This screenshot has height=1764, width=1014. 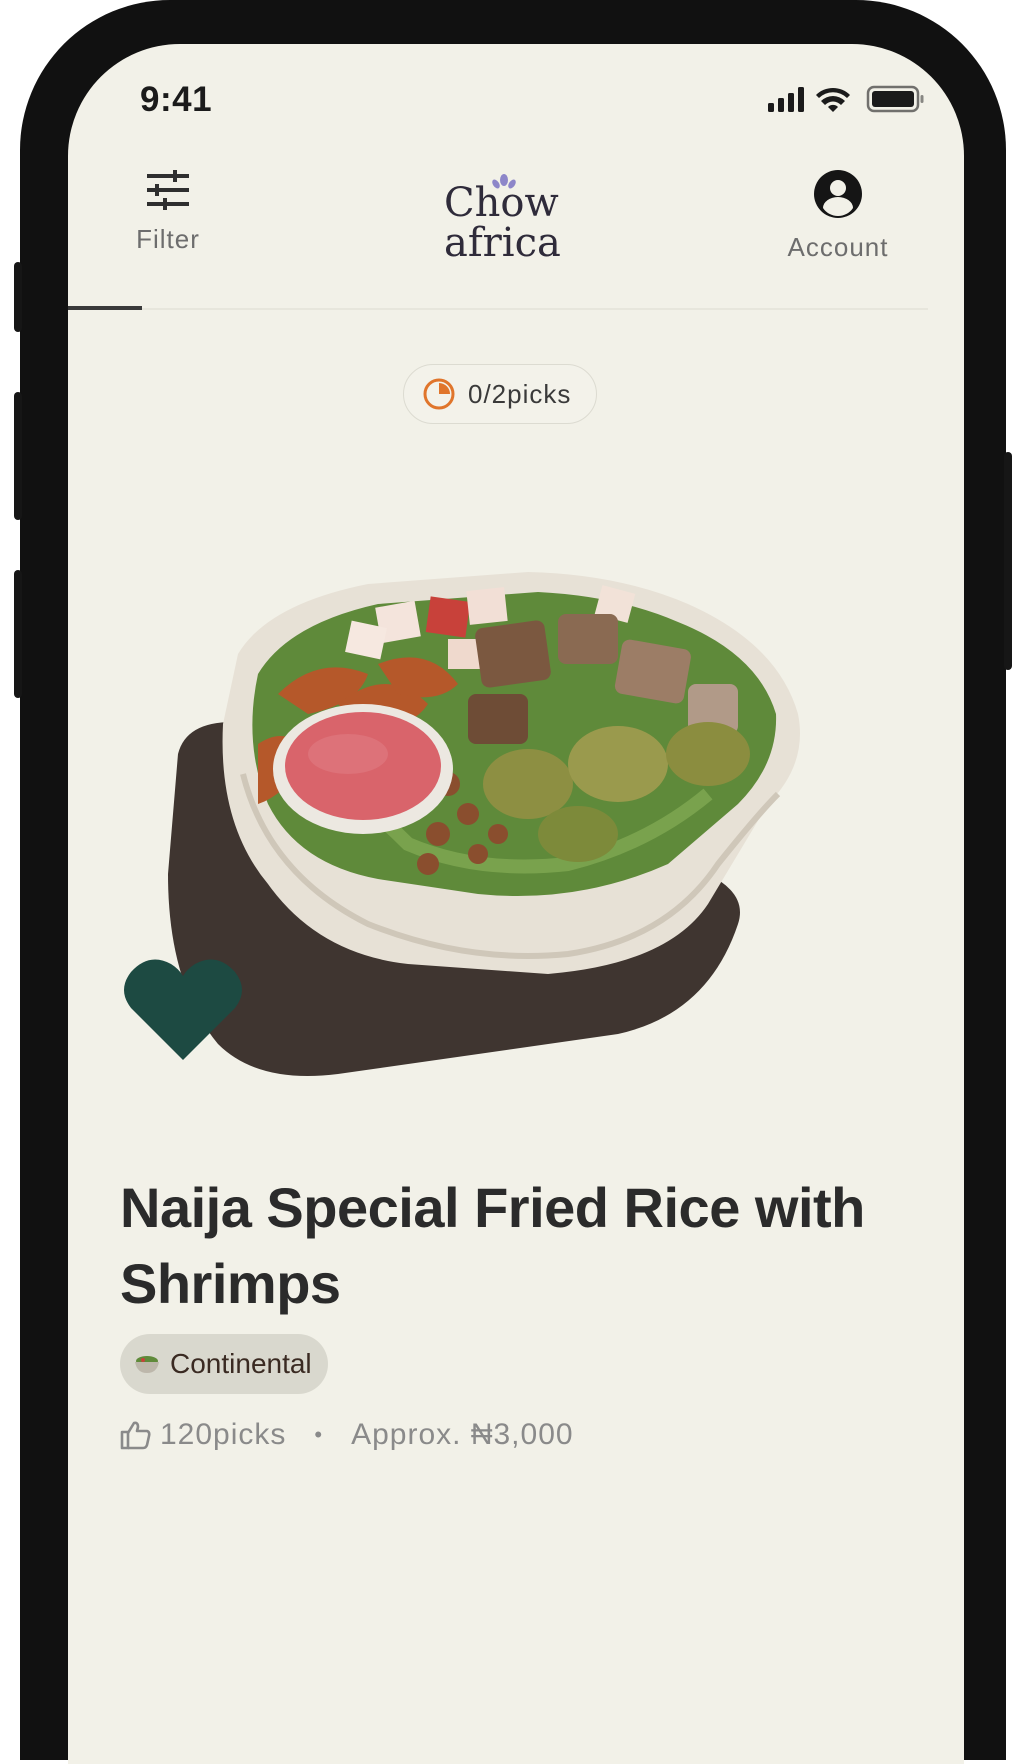 What do you see at coordinates (241, 1363) in the screenshot?
I see `category-label: Continental` at bounding box center [241, 1363].